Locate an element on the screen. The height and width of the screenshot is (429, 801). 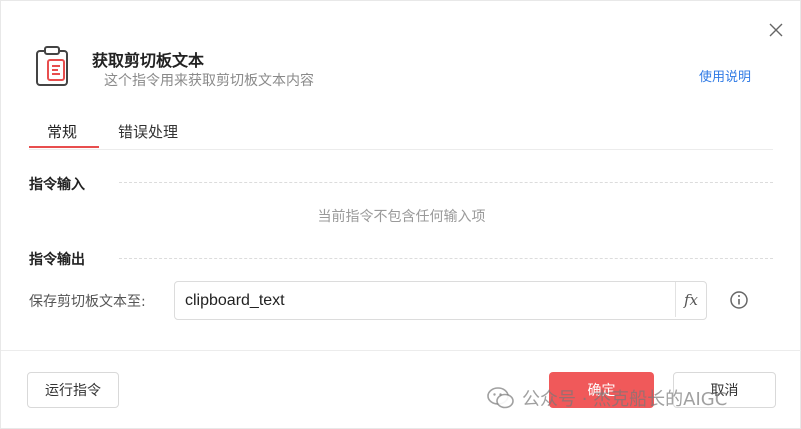
tab-error-handling: 错误处理 is located at coordinates (148, 131).